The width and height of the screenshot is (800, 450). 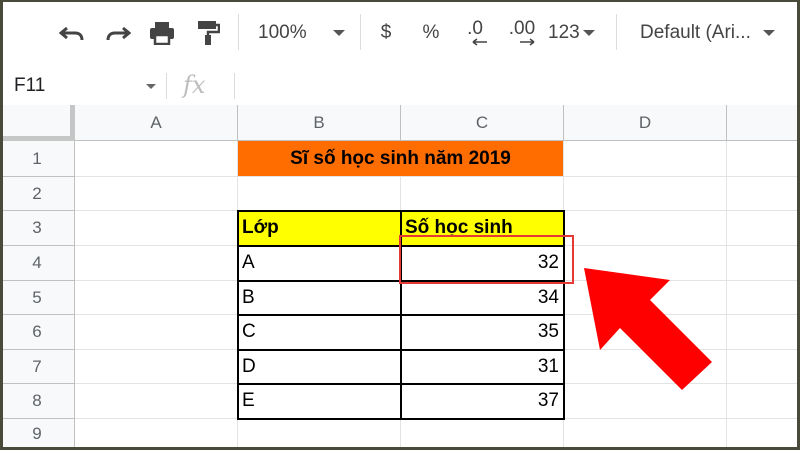 I want to click on cell-b7: D, so click(x=319, y=367).